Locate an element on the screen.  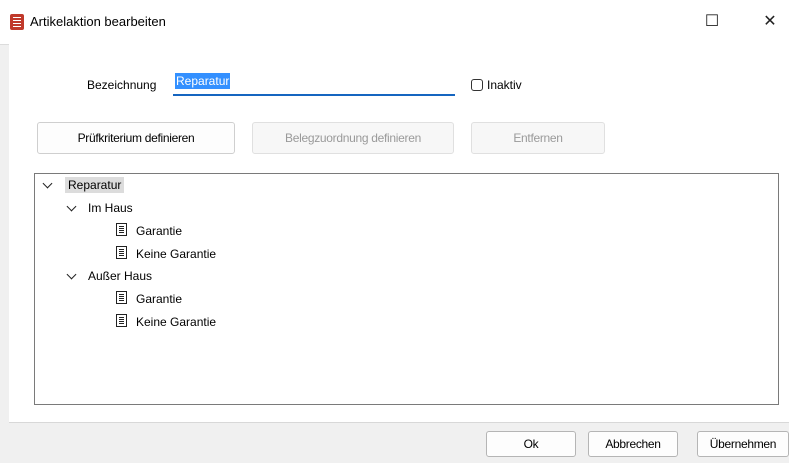
title-bar: Artikelaktion bearbeiten ☐ ✕ is located at coordinates (394, 22).